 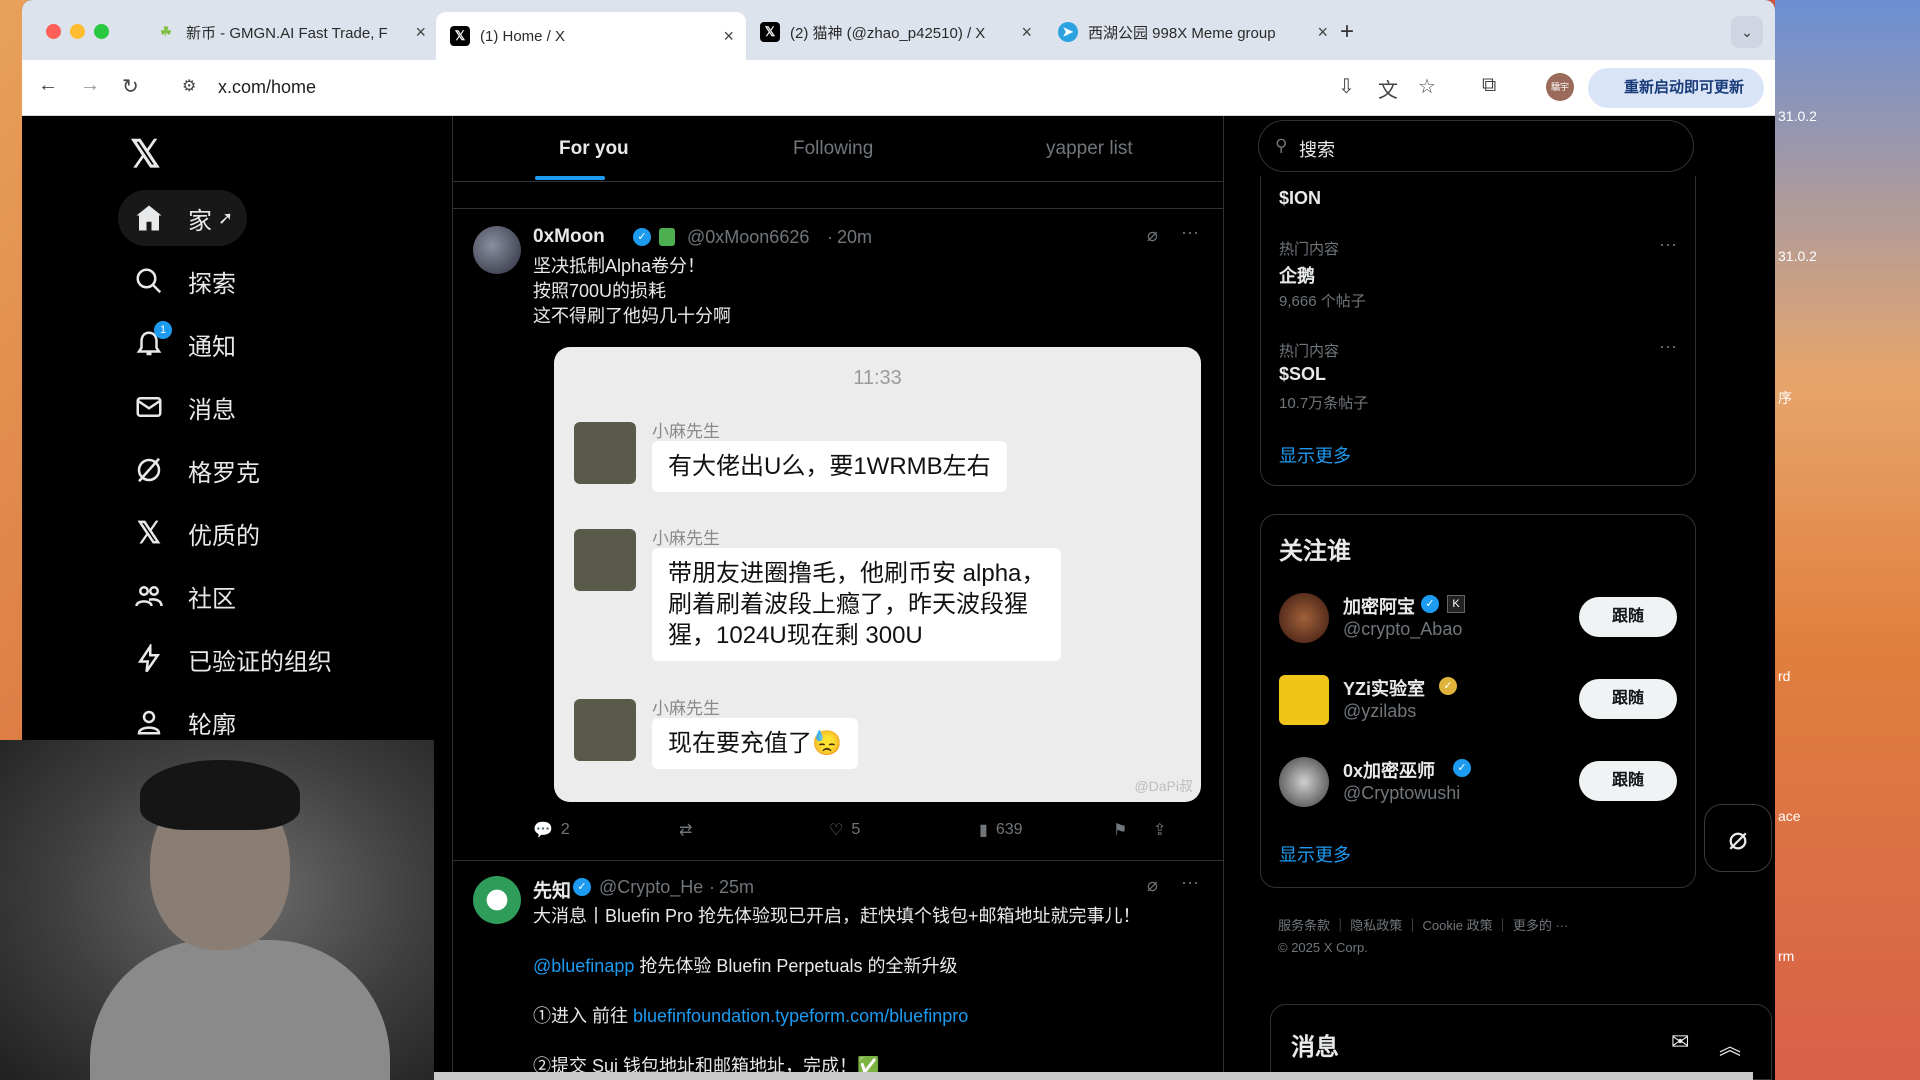 I want to click on chat-line: 刷着刷着波段上瘾了，昨天波段猩, so click(x=848, y=604).